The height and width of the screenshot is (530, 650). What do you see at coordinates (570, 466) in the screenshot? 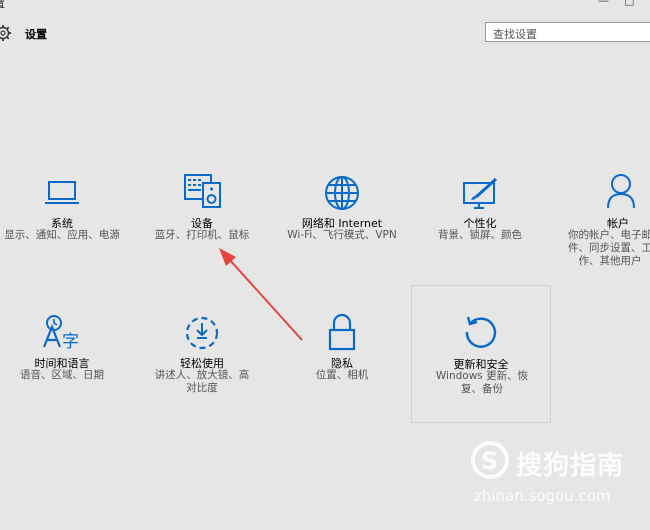
I see `watermark-title: 搜狗指南` at bounding box center [570, 466].